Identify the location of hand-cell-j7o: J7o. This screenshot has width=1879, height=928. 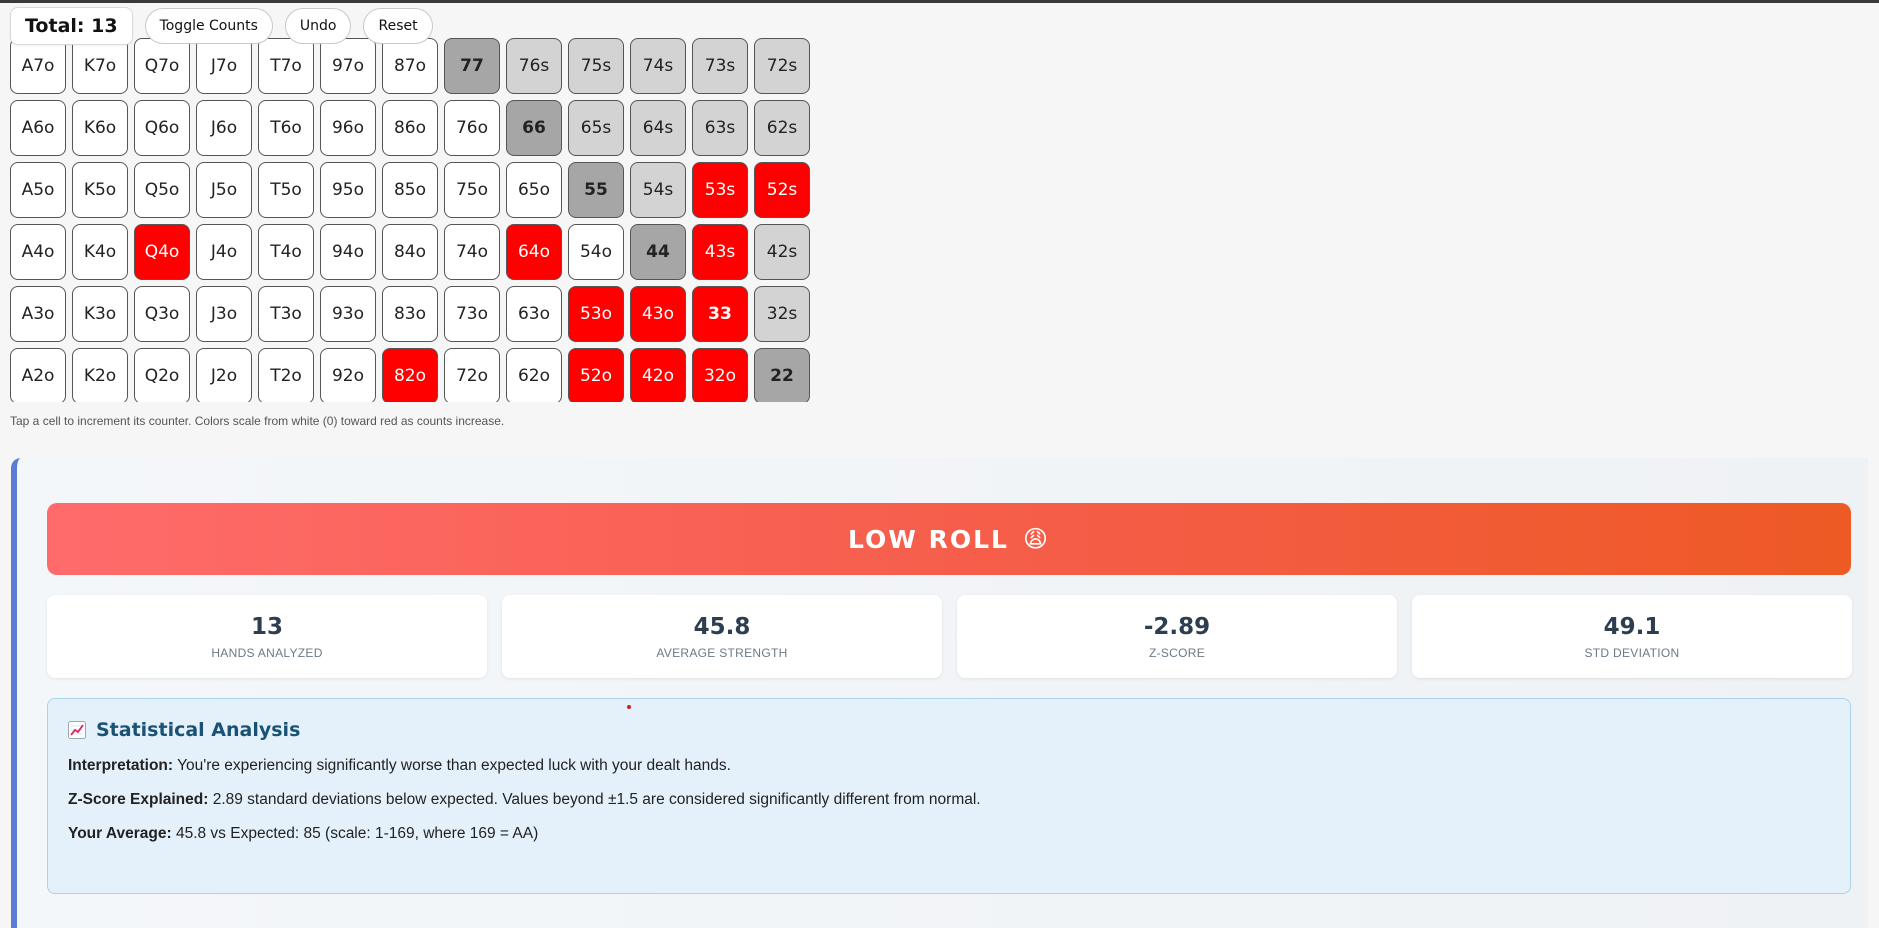
(224, 66).